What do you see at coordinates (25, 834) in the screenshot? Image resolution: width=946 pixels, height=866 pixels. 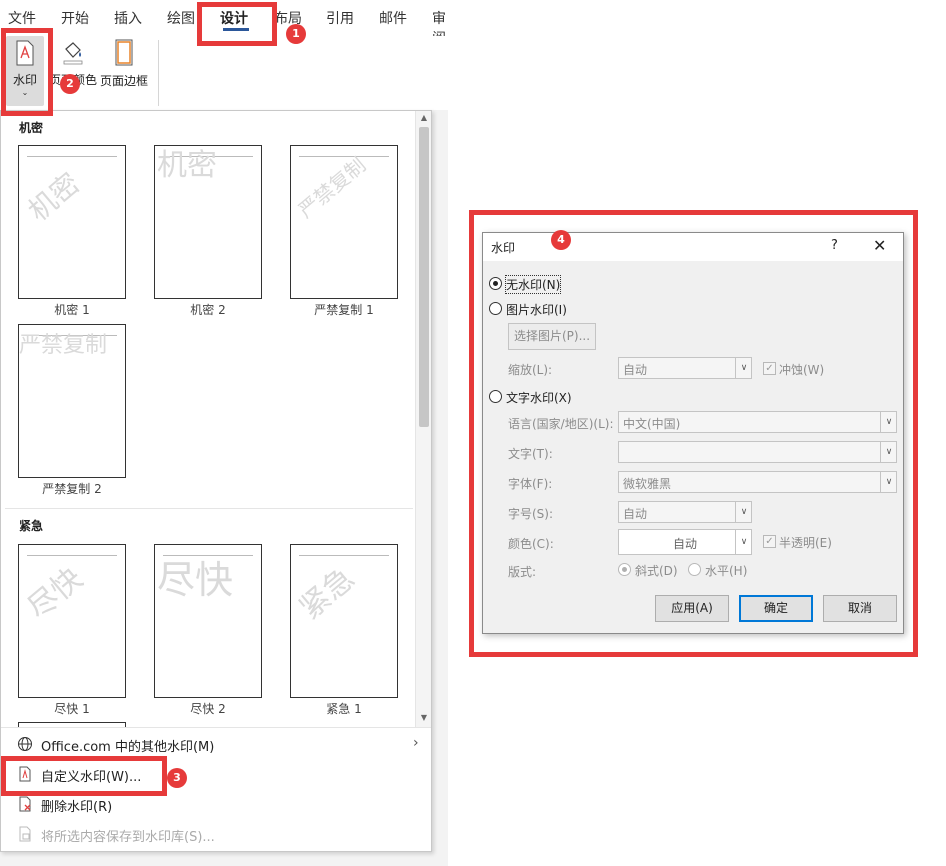 I see `save-watermark-icon` at bounding box center [25, 834].